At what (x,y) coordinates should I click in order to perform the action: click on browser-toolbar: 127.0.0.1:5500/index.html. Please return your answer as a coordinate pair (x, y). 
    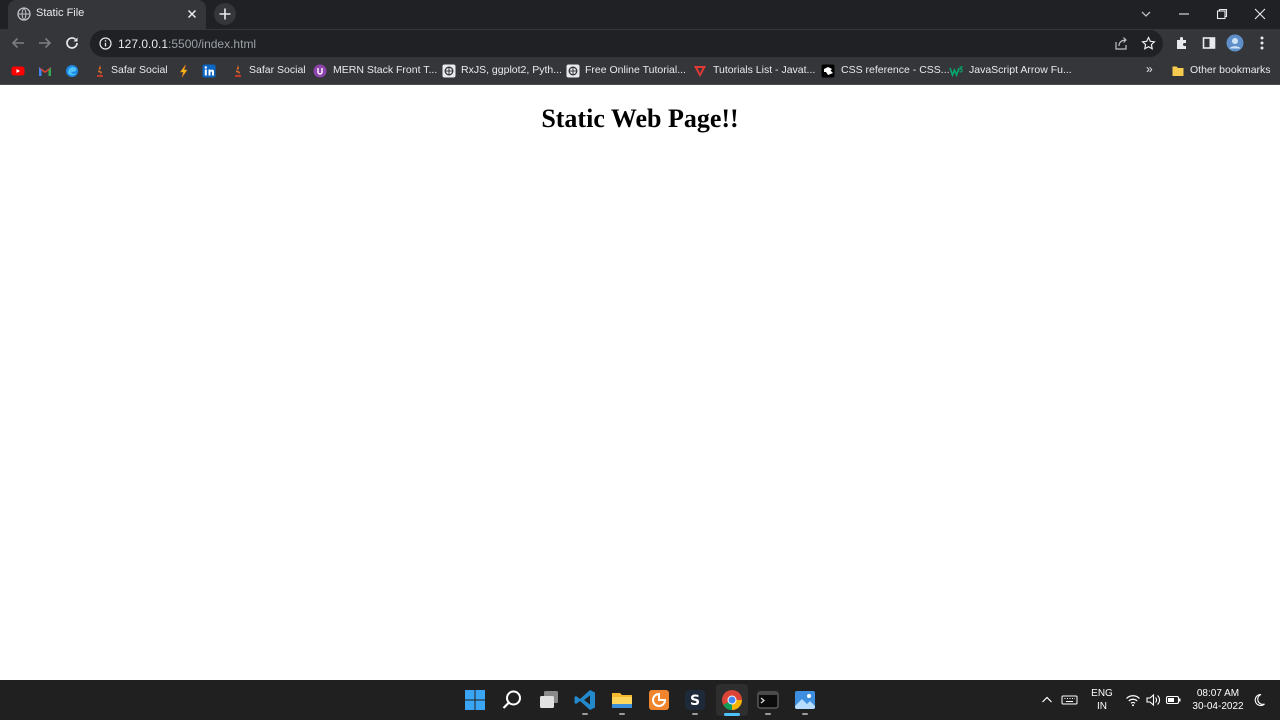
    Looking at the image, I should click on (640, 43).